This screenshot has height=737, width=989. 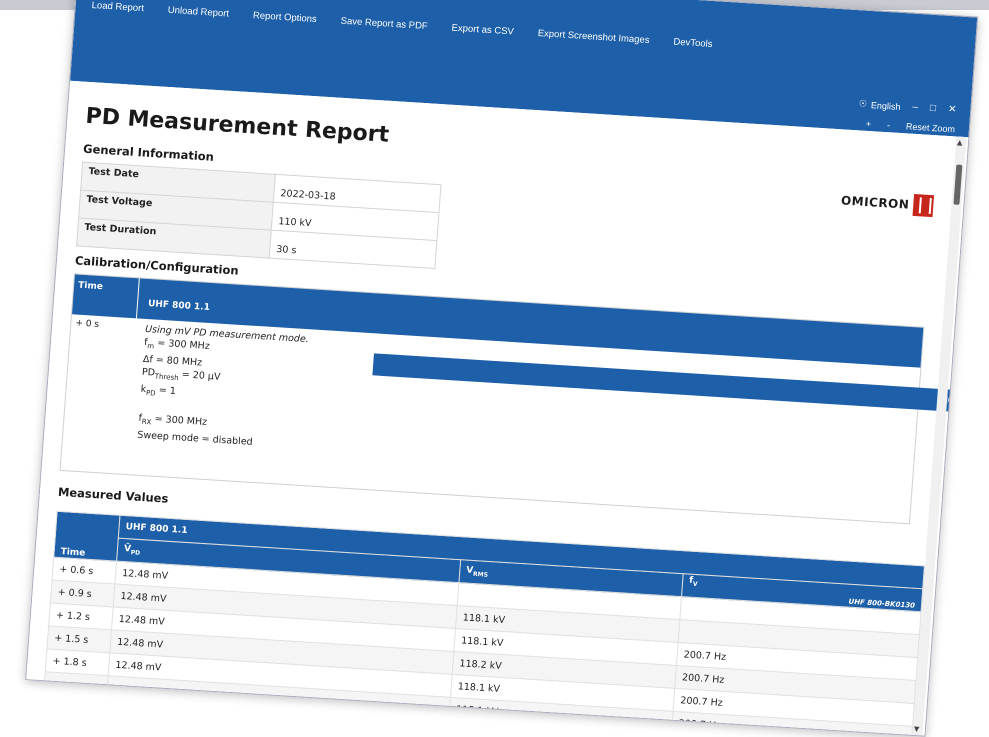 What do you see at coordinates (198, 12) in the screenshot?
I see `menu-unload-report: Unload Report` at bounding box center [198, 12].